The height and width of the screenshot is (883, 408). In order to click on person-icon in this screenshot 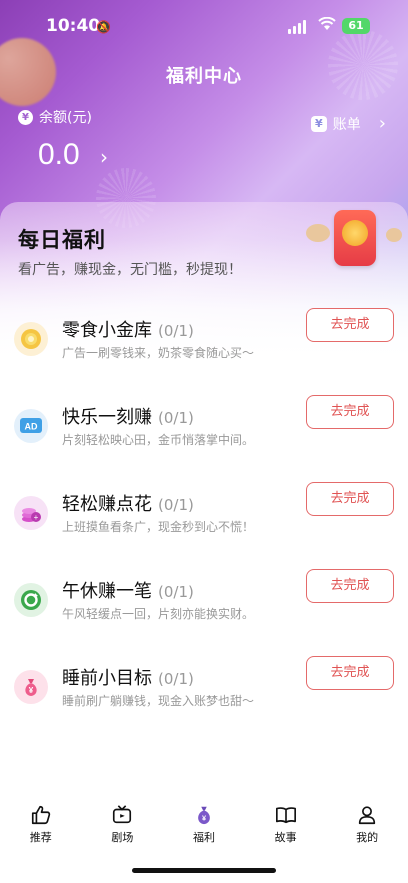, I will do `click(367, 815)`.